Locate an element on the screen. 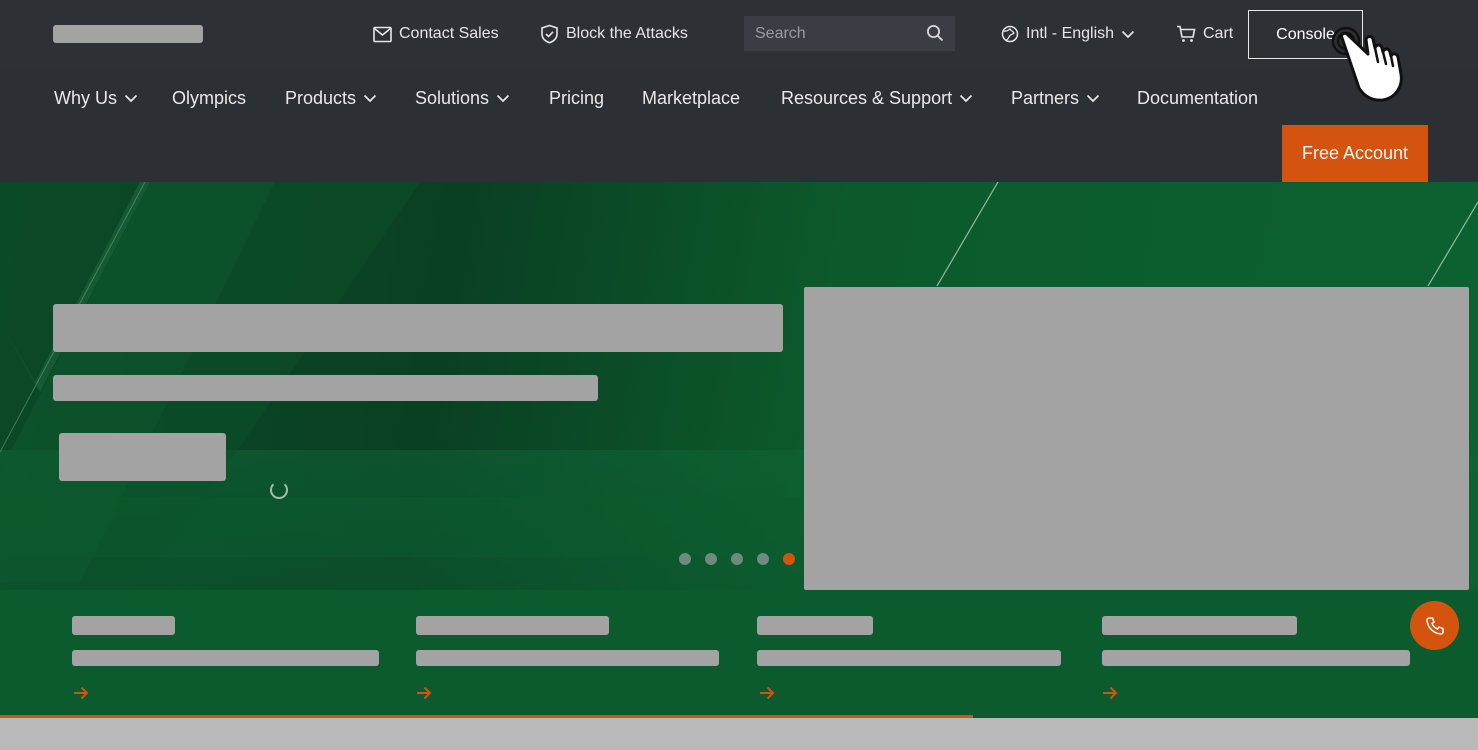 The height and width of the screenshot is (750, 1478). page-bottom-strip is located at coordinates (739, 734).